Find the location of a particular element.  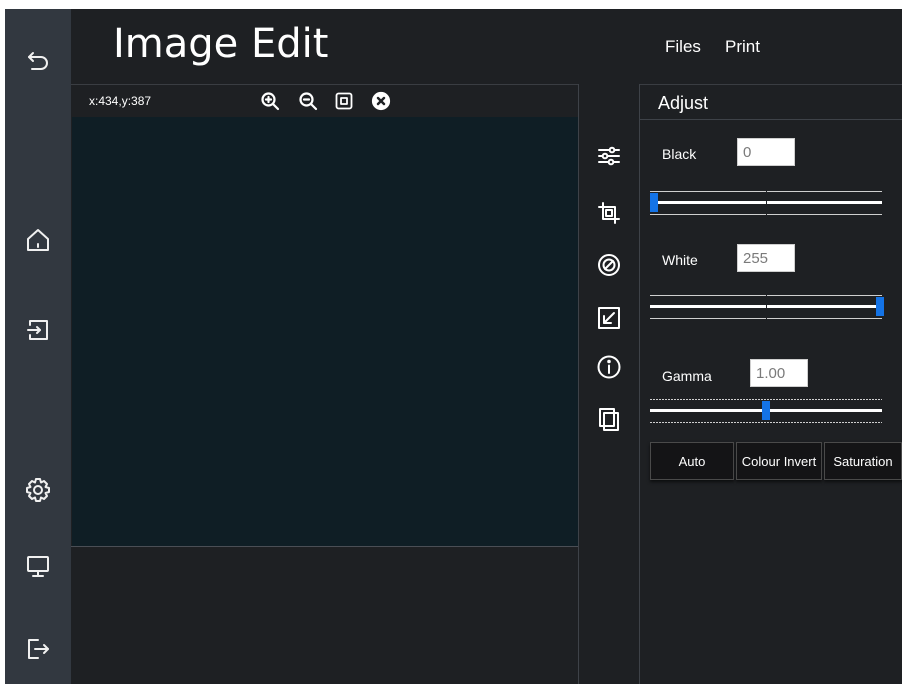

gamma-label: Gamma is located at coordinates (687, 376).